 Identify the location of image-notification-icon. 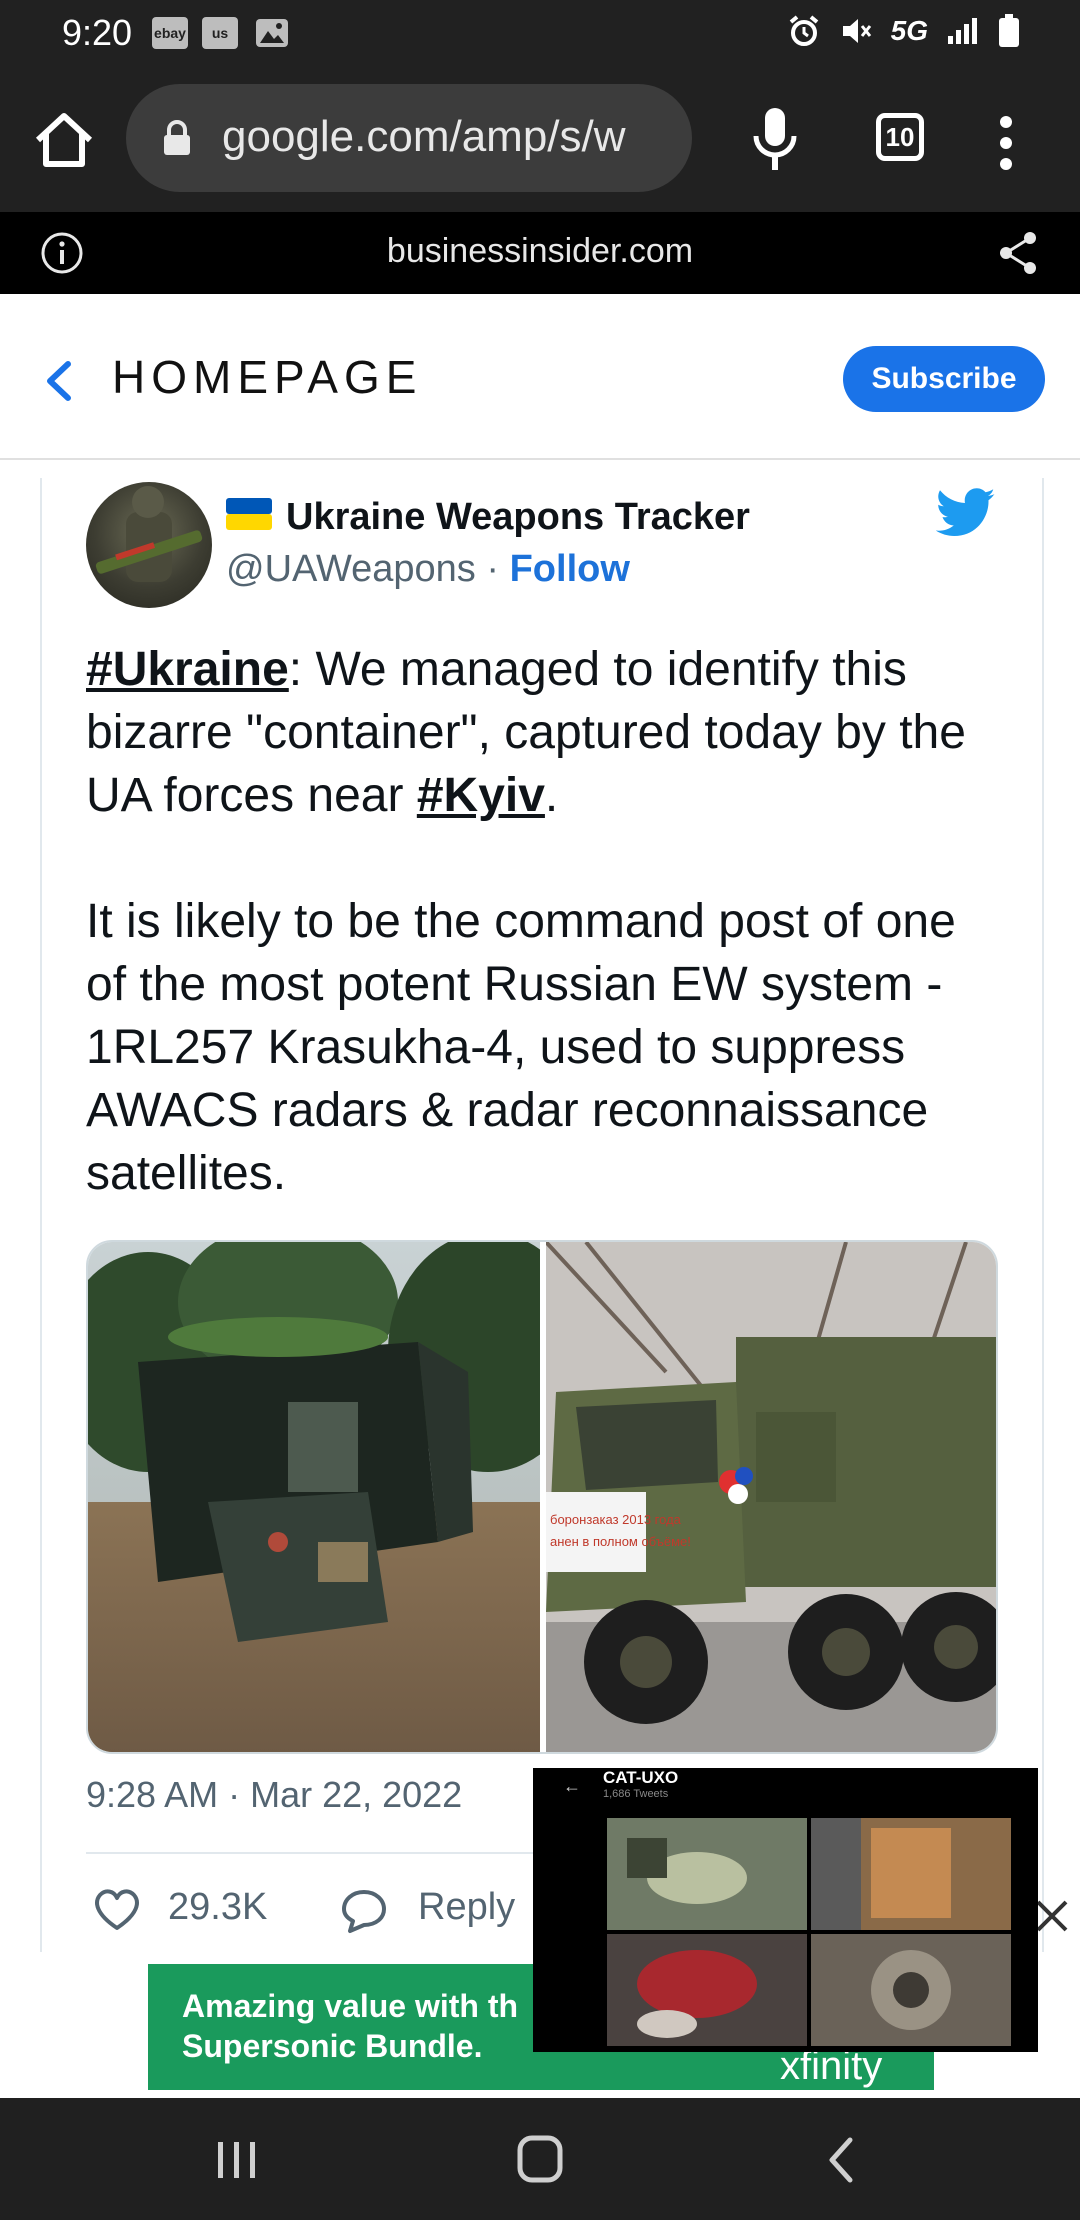
(272, 33).